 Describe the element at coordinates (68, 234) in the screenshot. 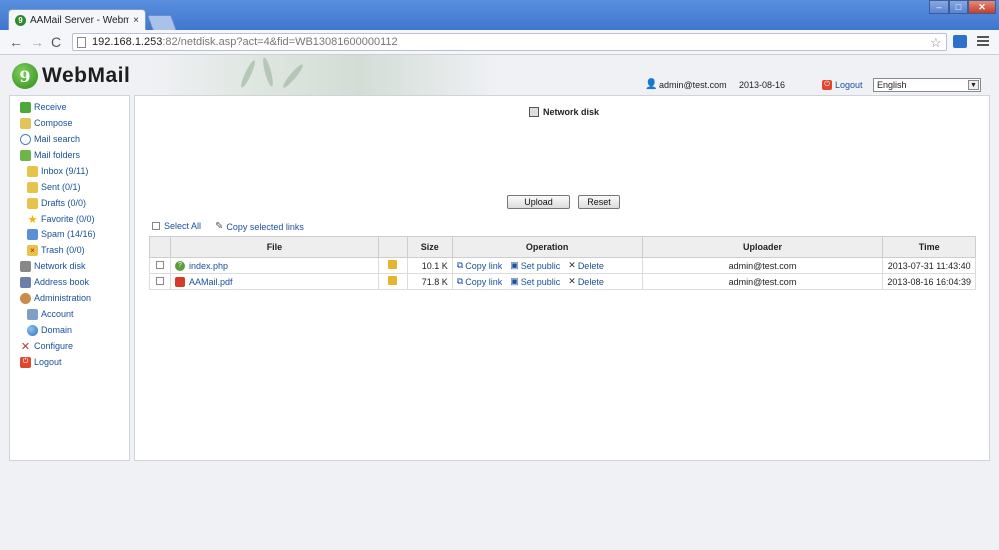

I see `sidebar-item-label: Spam (14/16)` at that location.